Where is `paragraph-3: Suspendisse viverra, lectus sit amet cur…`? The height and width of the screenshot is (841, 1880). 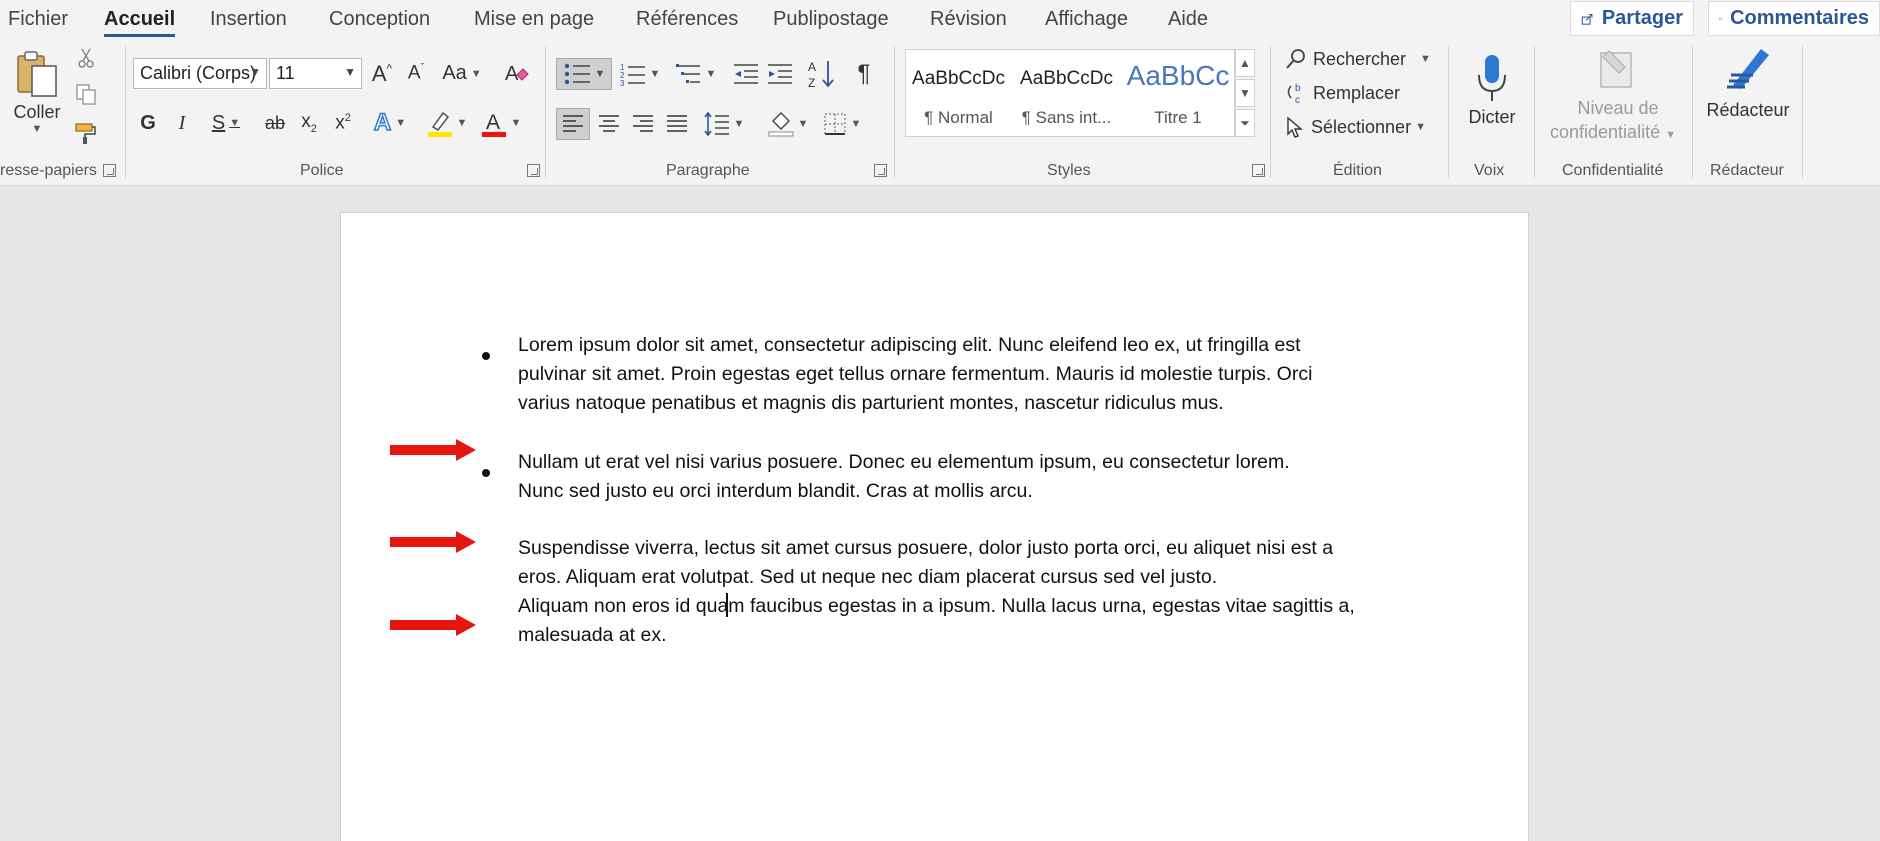 paragraph-3: Suspendisse viverra, lectus sit amet cur… is located at coordinates (948, 563).